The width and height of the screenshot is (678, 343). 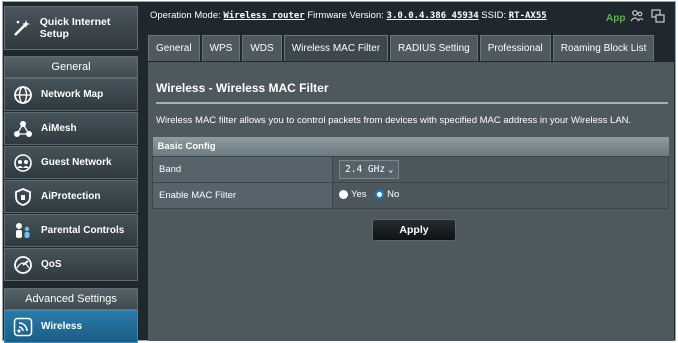 I want to click on users-icon, so click(x=637, y=16).